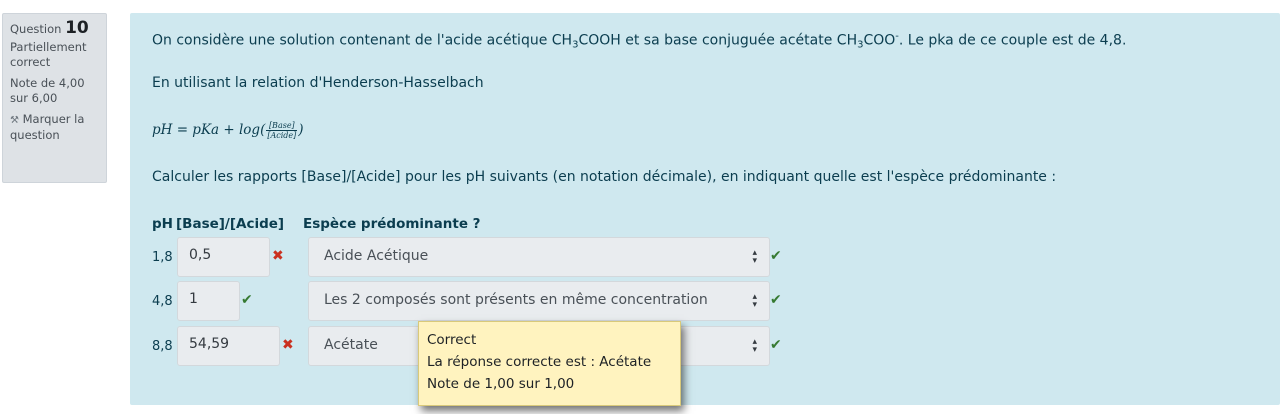 The width and height of the screenshot is (1280, 414). I want to click on tooltip-correct-answer: La réponse correcte est : Acétate, so click(539, 362).